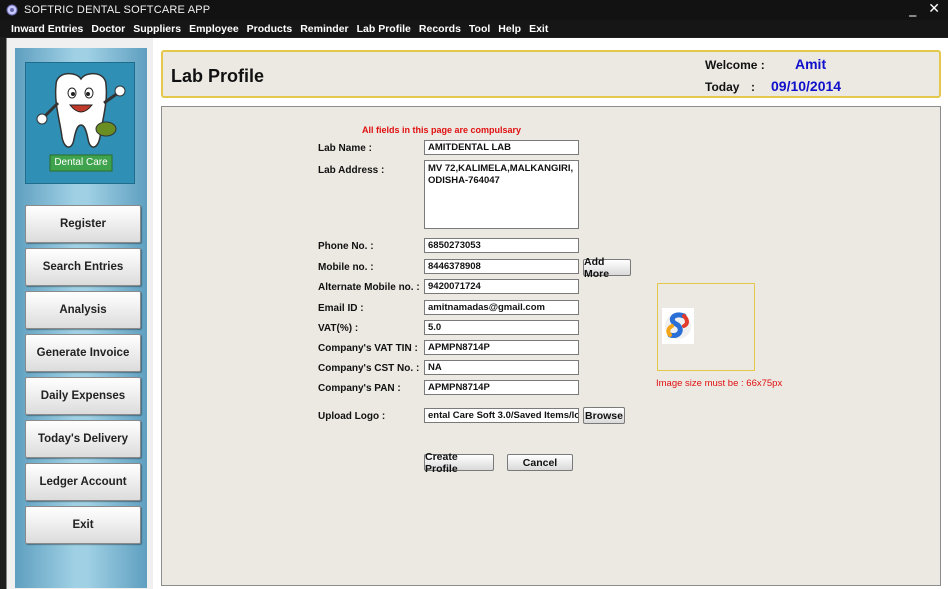  Describe the element at coordinates (719, 383) in the screenshot. I see `image-size-note: Image size must be : 66x75px` at that location.